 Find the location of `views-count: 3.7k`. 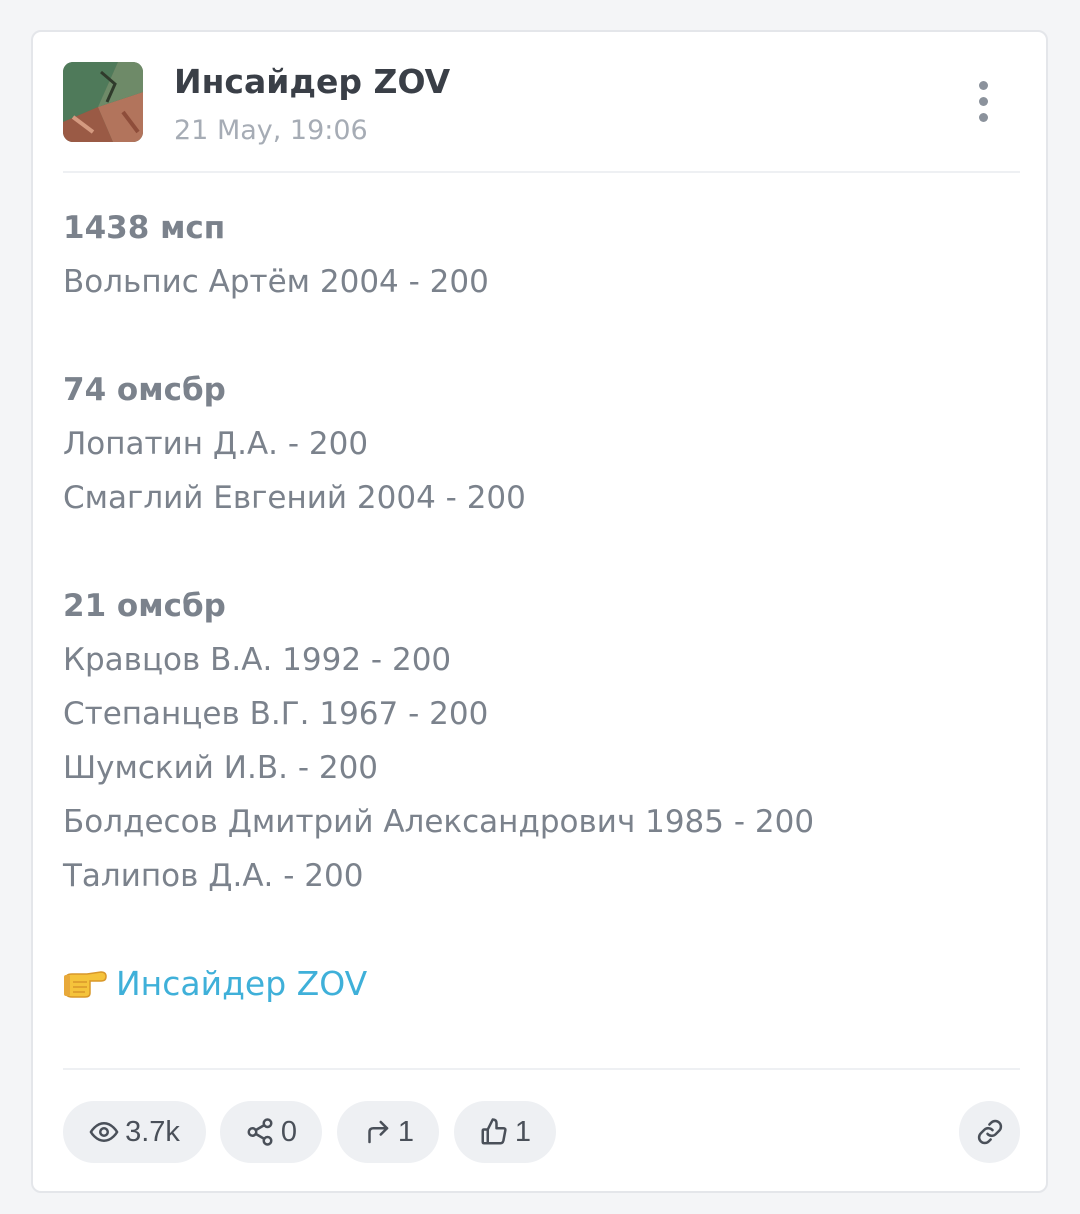

views-count: 3.7k is located at coordinates (152, 1131).